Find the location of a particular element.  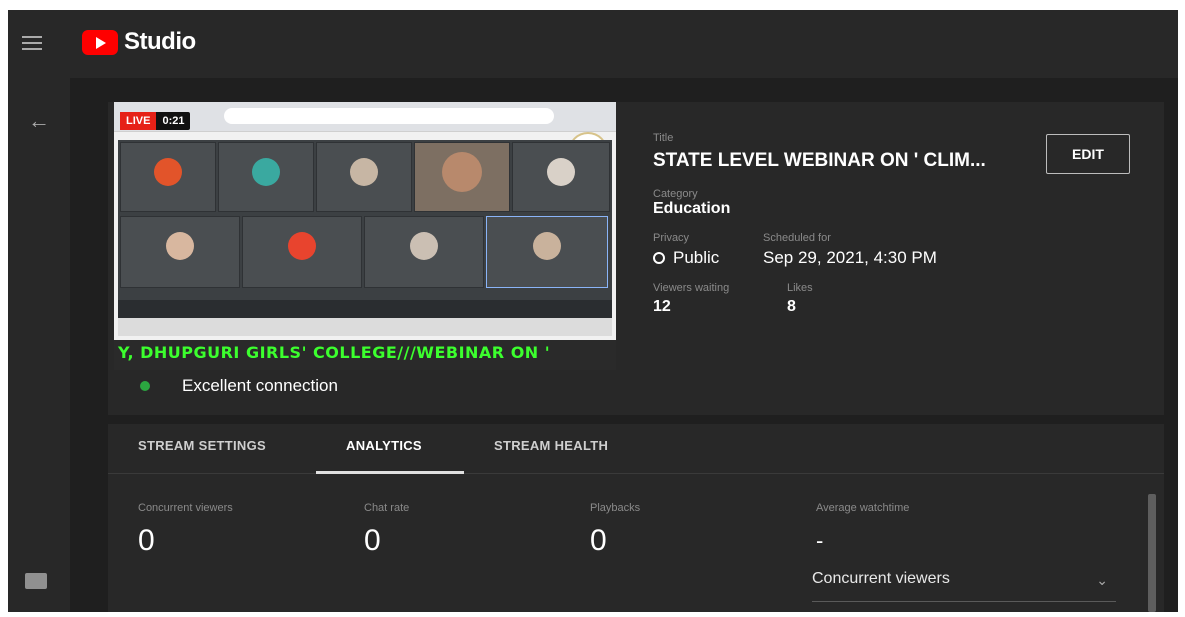

metric-dropdown: Concurrent viewers ⌄ is located at coordinates (964, 586).